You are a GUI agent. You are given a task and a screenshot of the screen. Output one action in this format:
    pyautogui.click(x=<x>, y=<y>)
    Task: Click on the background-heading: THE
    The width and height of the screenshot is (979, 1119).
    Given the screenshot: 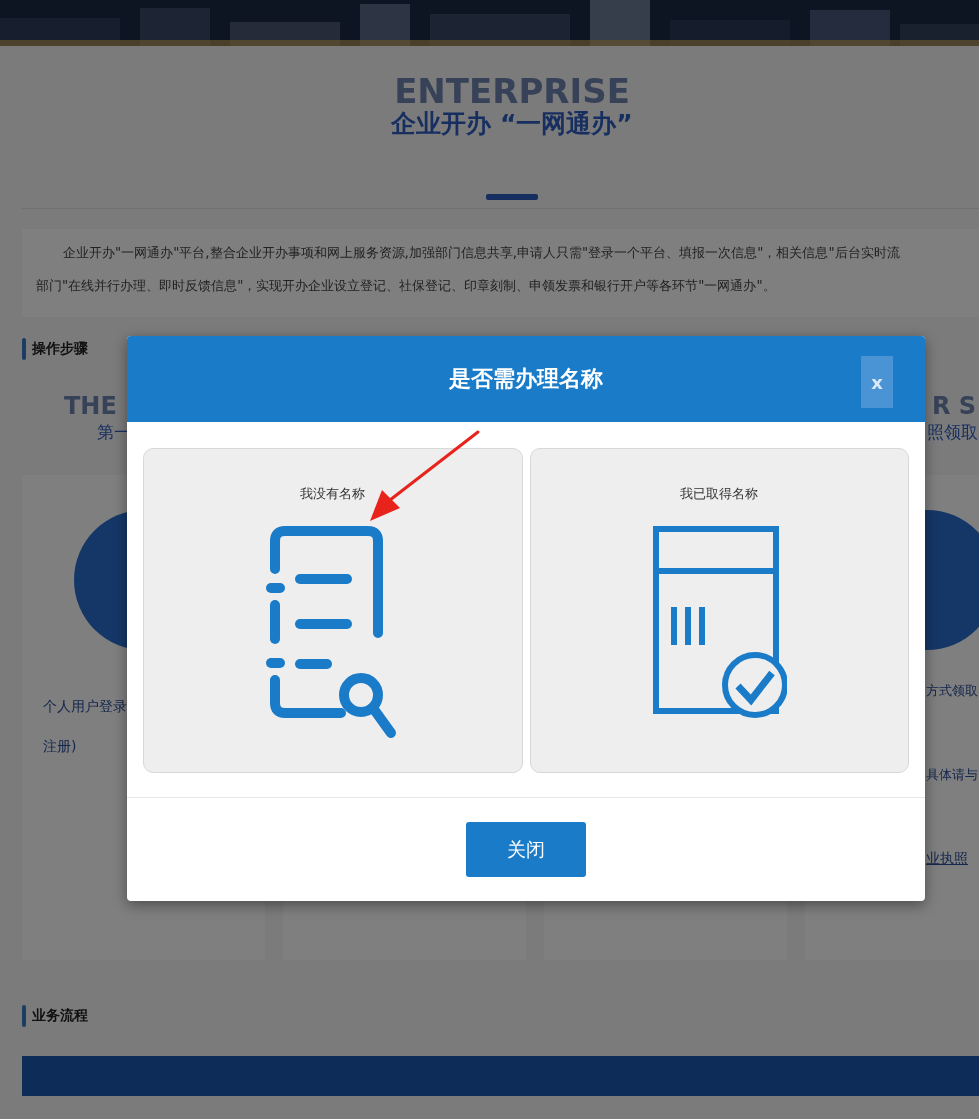 What is the action you would take?
    pyautogui.click(x=90, y=406)
    